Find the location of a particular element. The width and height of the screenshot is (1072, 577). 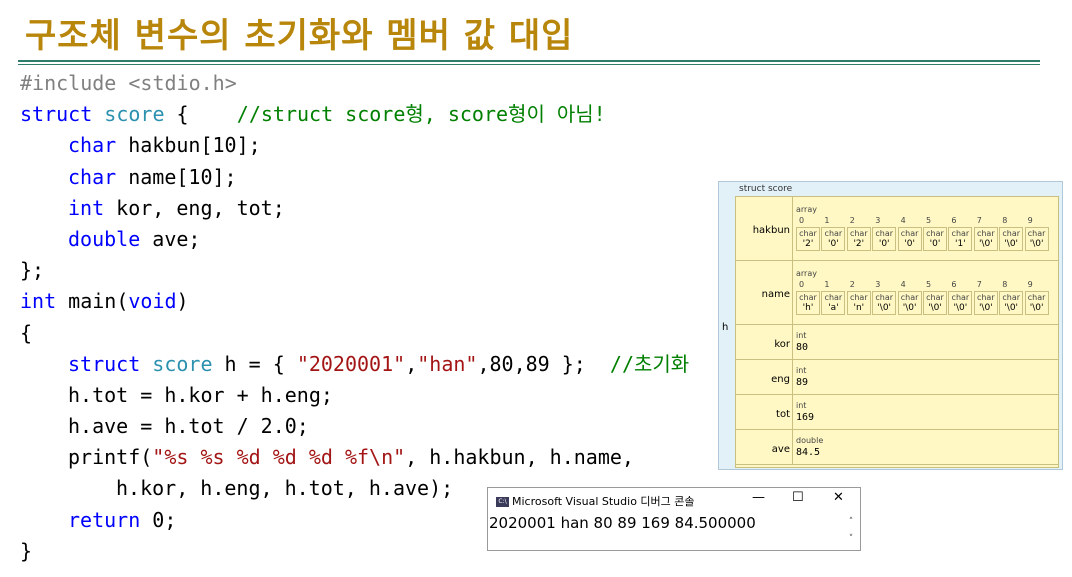

member-name: name is located at coordinates (775, 294).